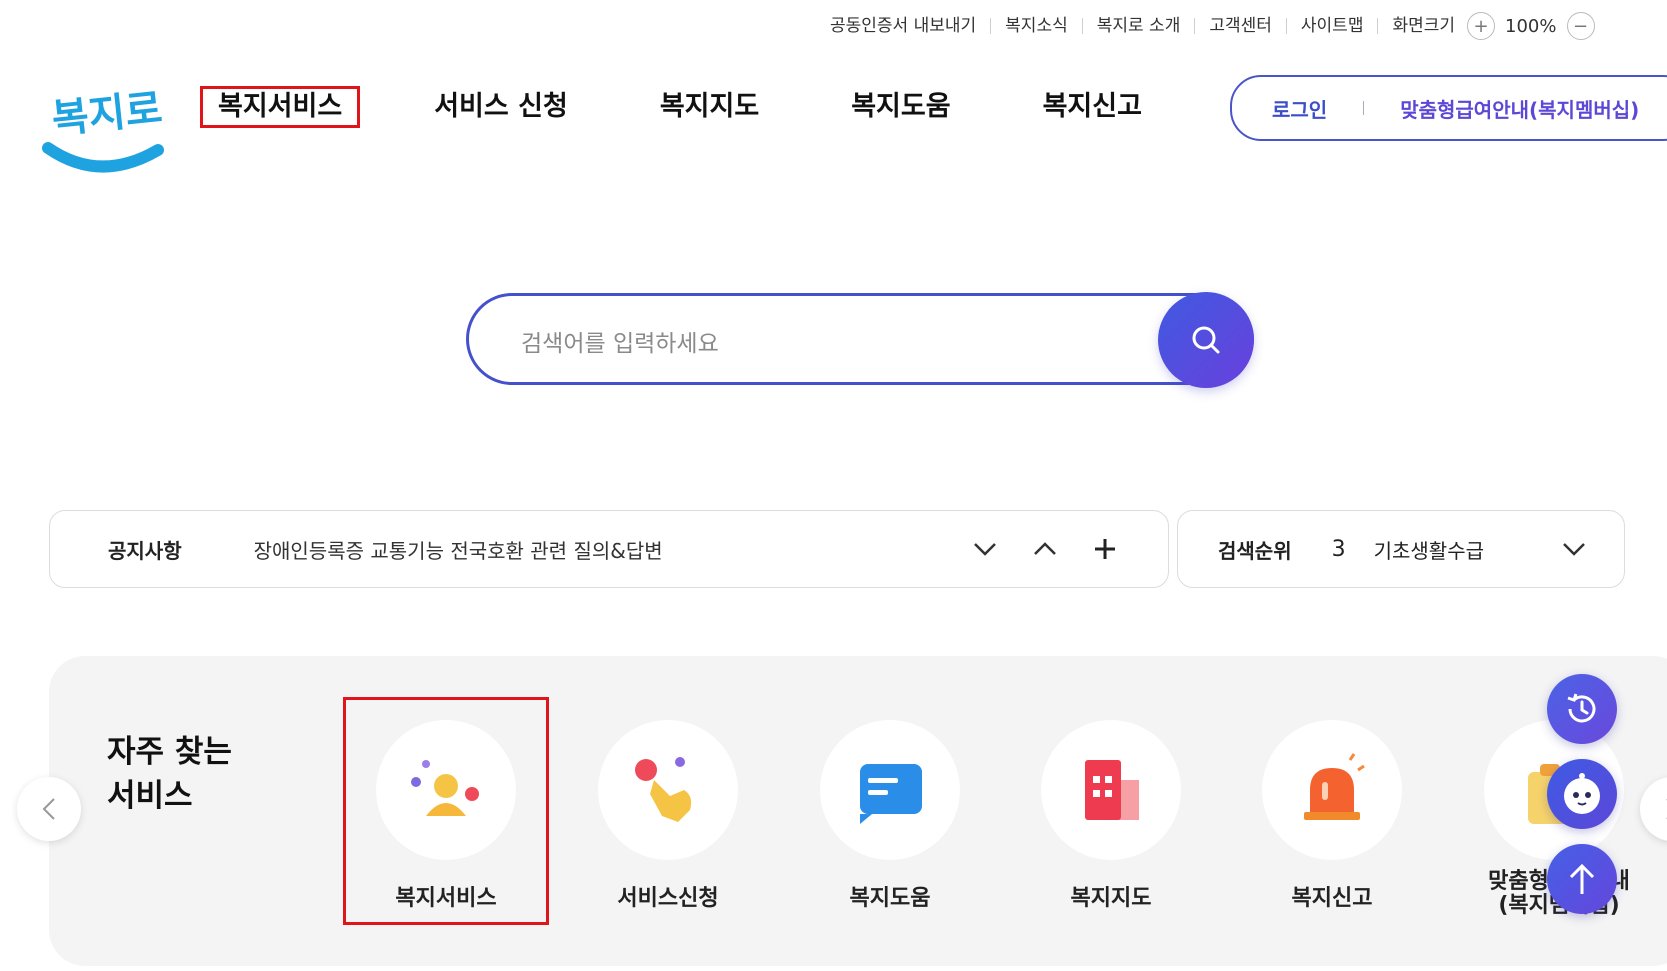 Image resolution: width=1667 pixels, height=971 pixels. I want to click on building-icon, so click(1112, 790).